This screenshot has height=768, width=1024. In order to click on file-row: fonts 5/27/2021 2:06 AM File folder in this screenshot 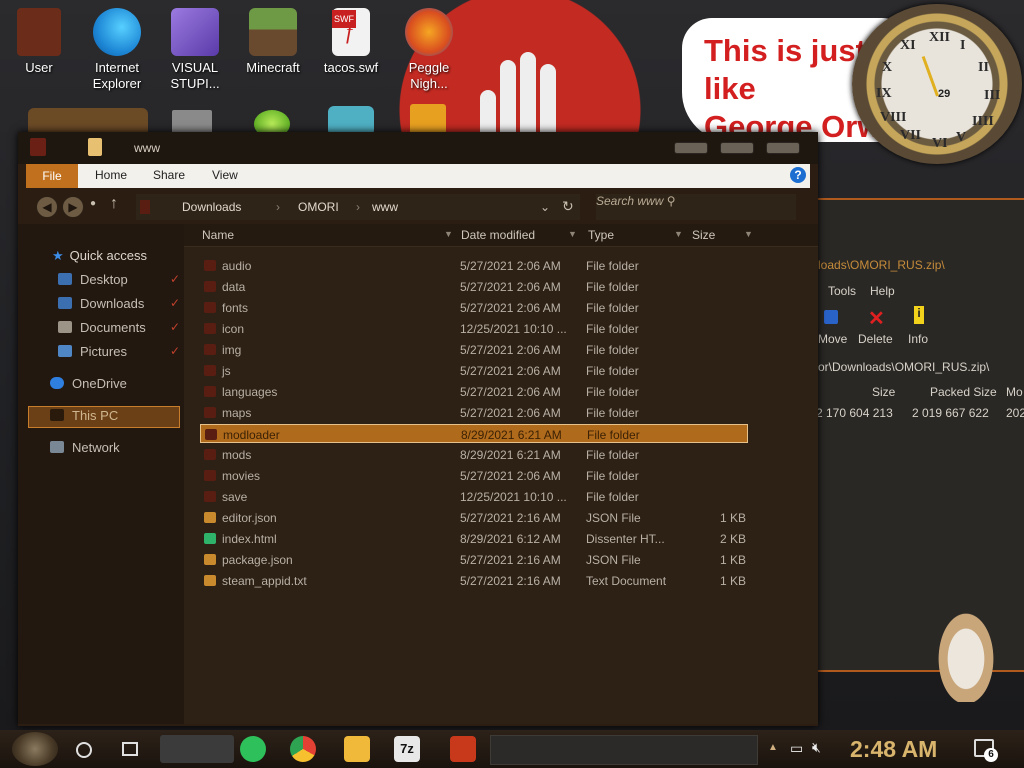, I will do `click(474, 307)`.